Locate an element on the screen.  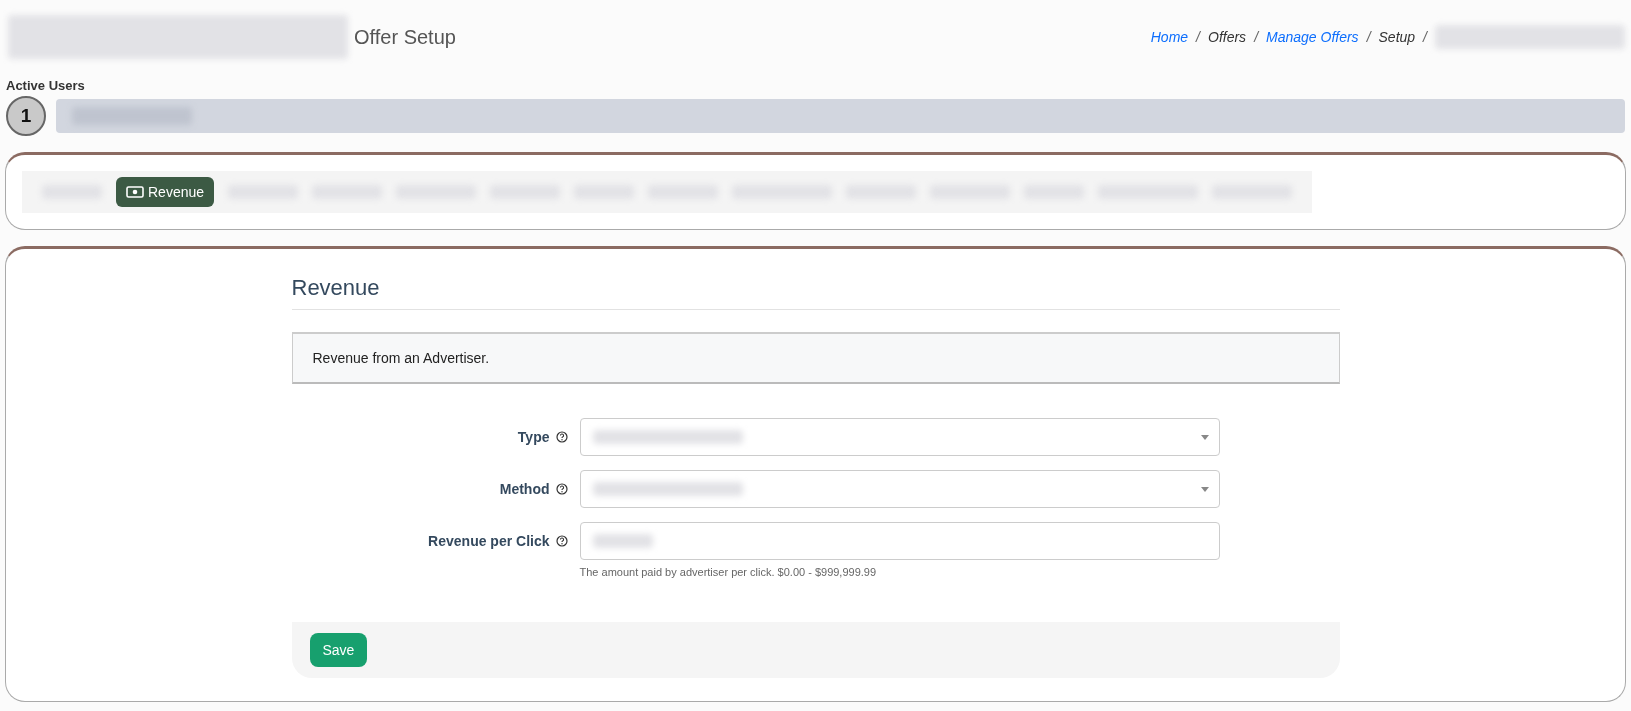
banknote-icon is located at coordinates (135, 192).